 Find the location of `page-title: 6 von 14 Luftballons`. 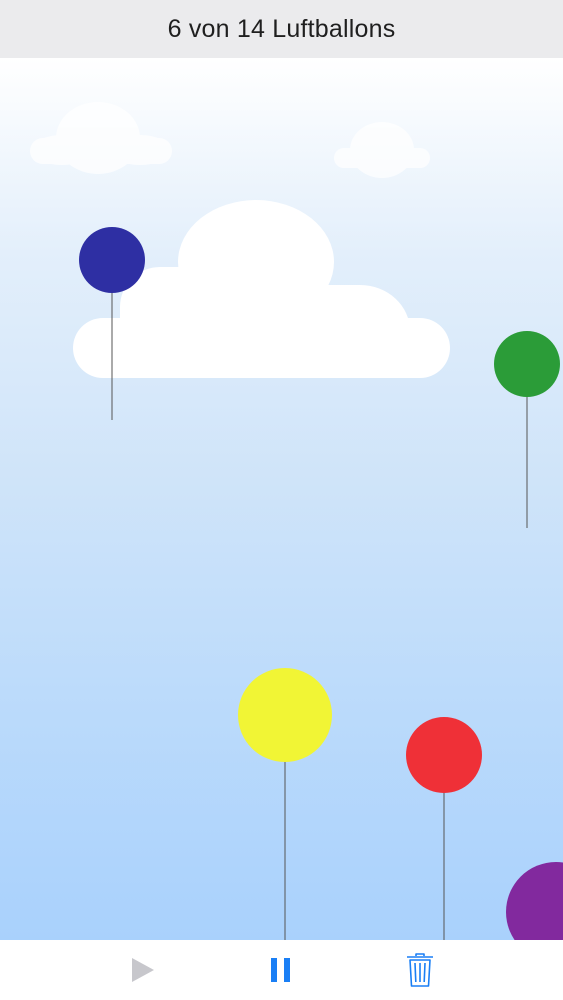

page-title: 6 von 14 Luftballons is located at coordinates (281, 28).